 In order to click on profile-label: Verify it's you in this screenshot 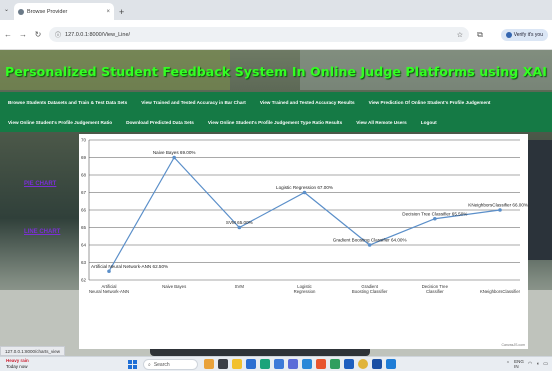, I will do `click(528, 34)`.